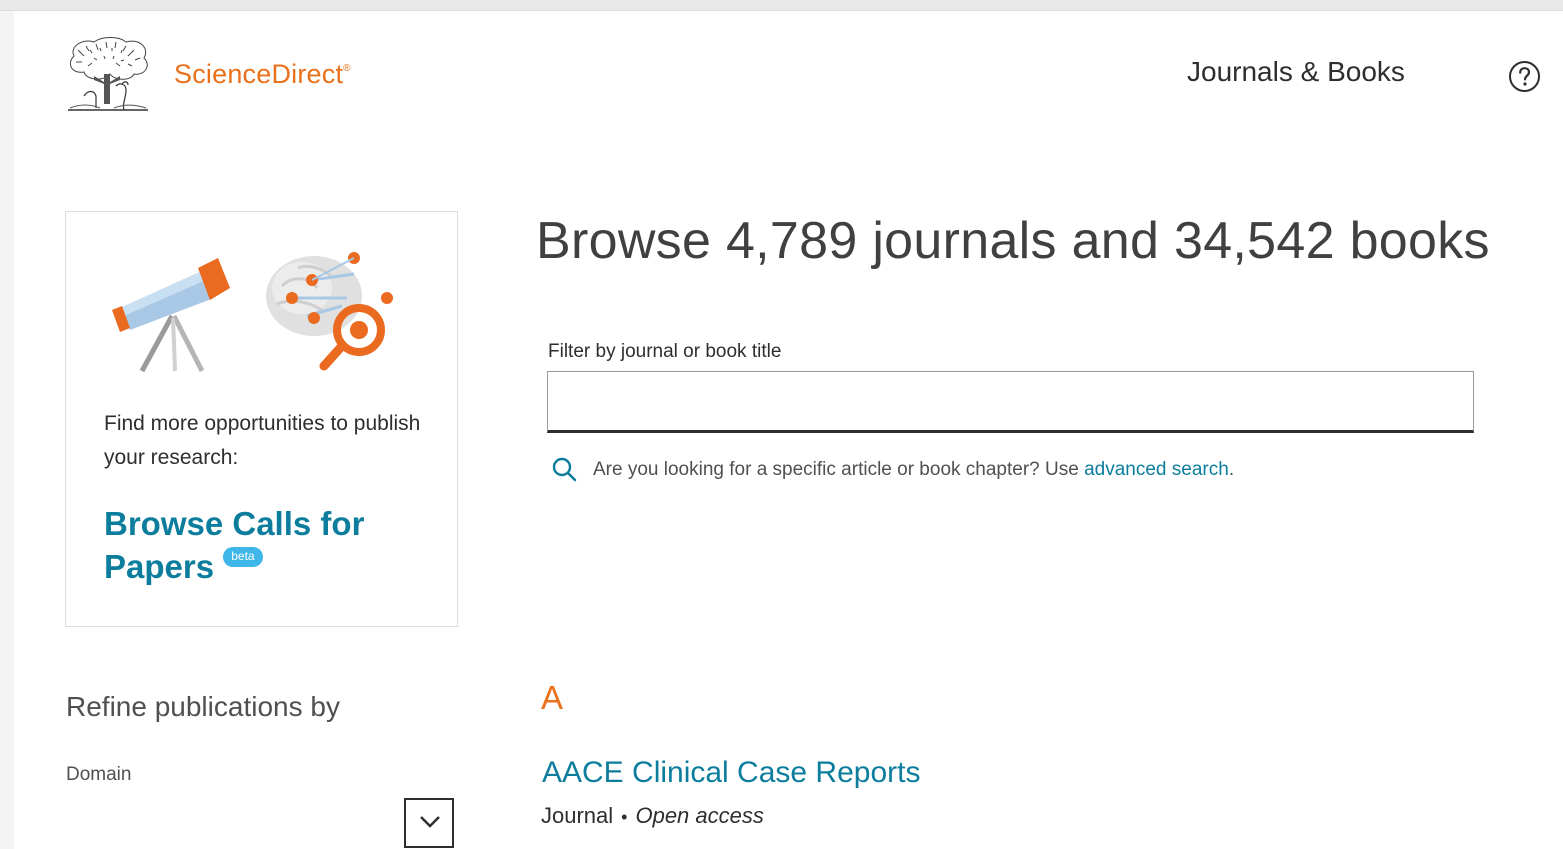 Image resolution: width=1563 pixels, height=849 pixels. What do you see at coordinates (347, 68) in the screenshot?
I see `brand-registered-mark: ®` at bounding box center [347, 68].